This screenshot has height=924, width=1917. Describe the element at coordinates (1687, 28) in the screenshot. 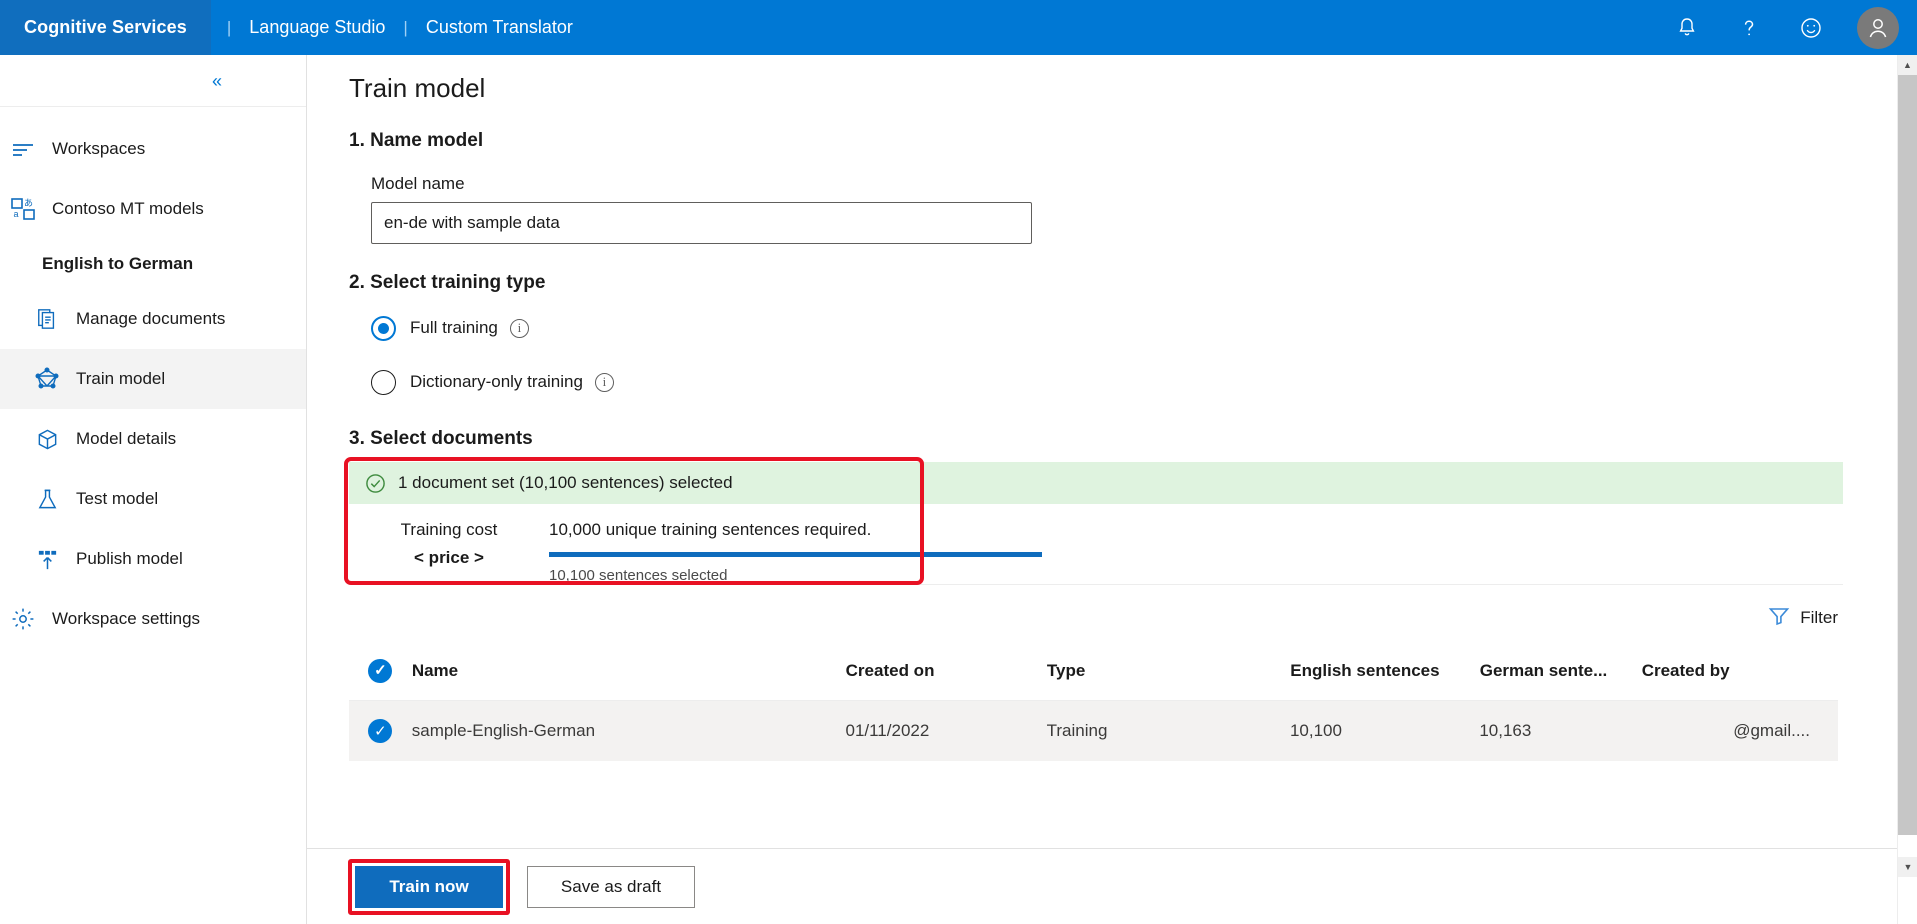

I see `bell-icon` at that location.